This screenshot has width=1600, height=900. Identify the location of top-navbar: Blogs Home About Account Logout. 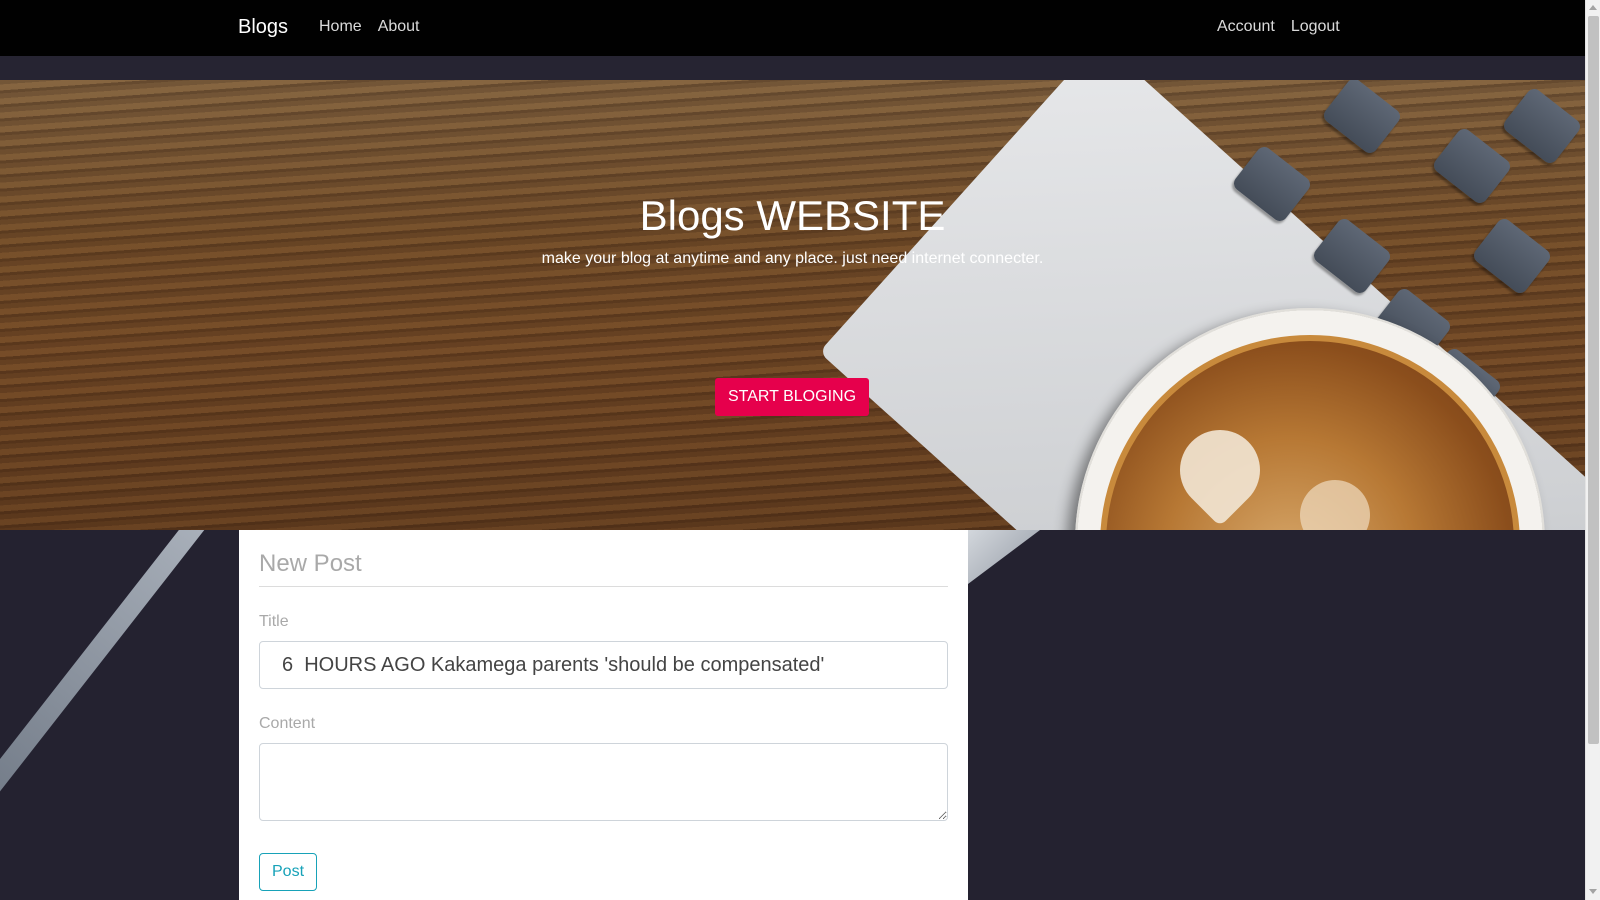
(792, 28).